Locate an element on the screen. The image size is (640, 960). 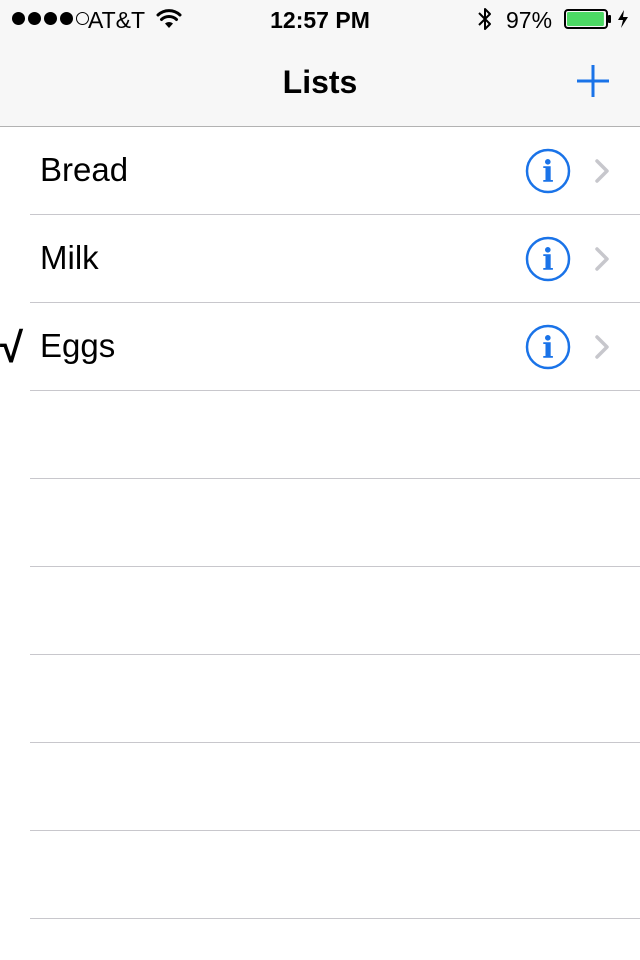
battery-icon is located at coordinates (587, 19).